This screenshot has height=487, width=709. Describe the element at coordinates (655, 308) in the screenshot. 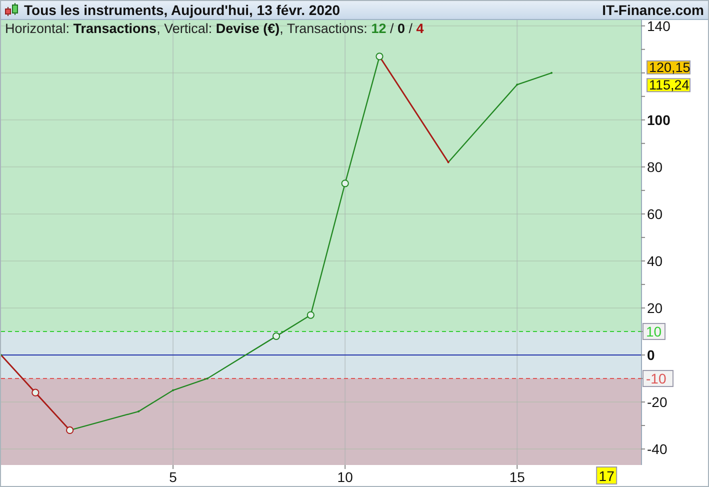

I see `axis-label: 20` at that location.